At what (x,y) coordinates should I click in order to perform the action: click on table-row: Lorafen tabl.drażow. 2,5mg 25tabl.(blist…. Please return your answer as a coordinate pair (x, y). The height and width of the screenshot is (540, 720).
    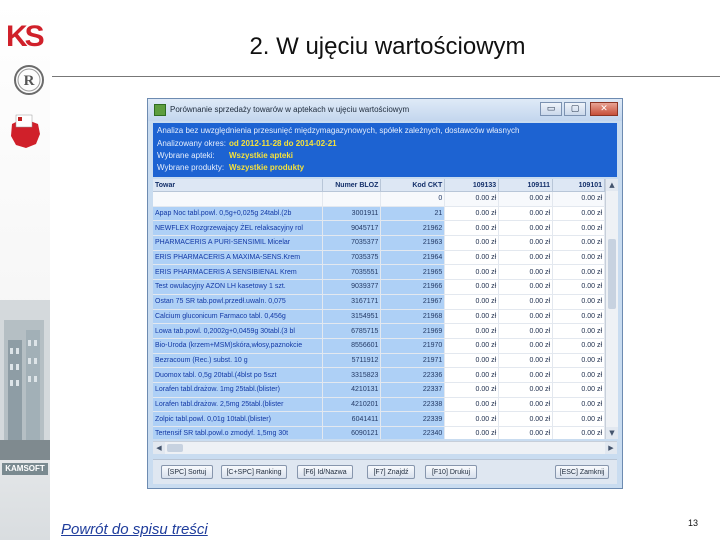
    Looking at the image, I should click on (379, 405).